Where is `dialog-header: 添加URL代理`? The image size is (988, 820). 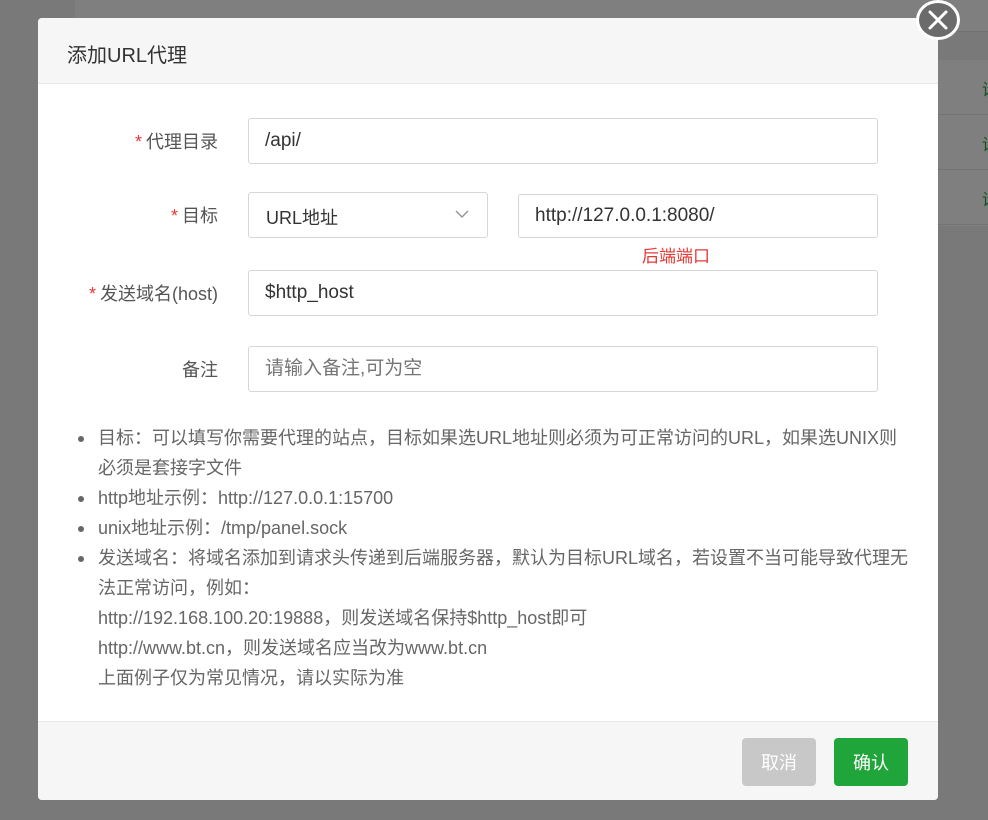 dialog-header: 添加URL代理 is located at coordinates (488, 51).